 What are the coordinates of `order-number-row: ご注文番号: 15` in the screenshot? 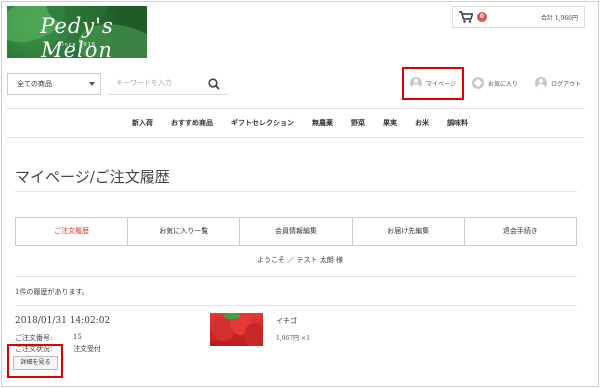 It's located at (48, 338).